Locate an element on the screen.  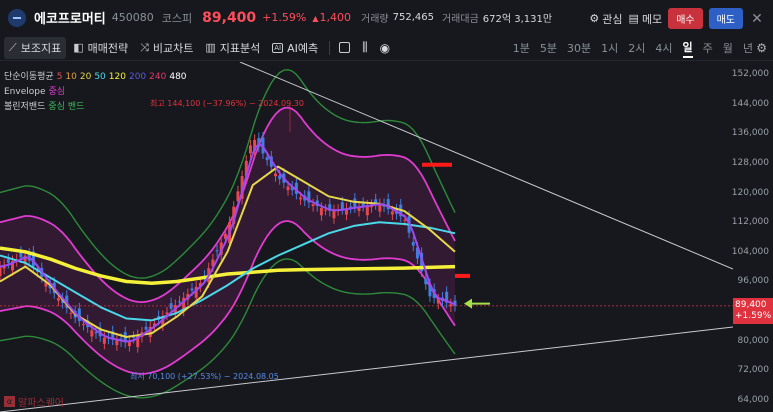
price-axis-tick: 128,000 is located at coordinates (750, 162).